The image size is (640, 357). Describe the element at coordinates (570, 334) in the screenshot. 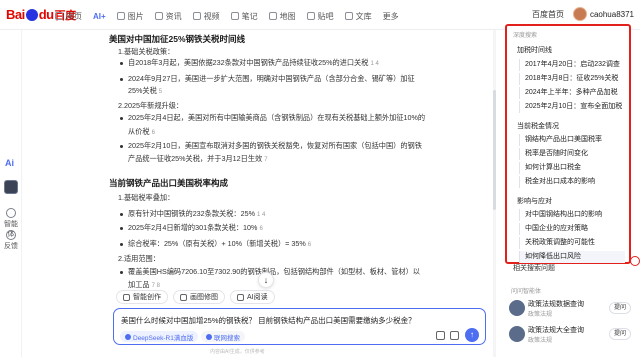

I see `agent-card: 政策法规大全查询 政策法规 提问` at that location.